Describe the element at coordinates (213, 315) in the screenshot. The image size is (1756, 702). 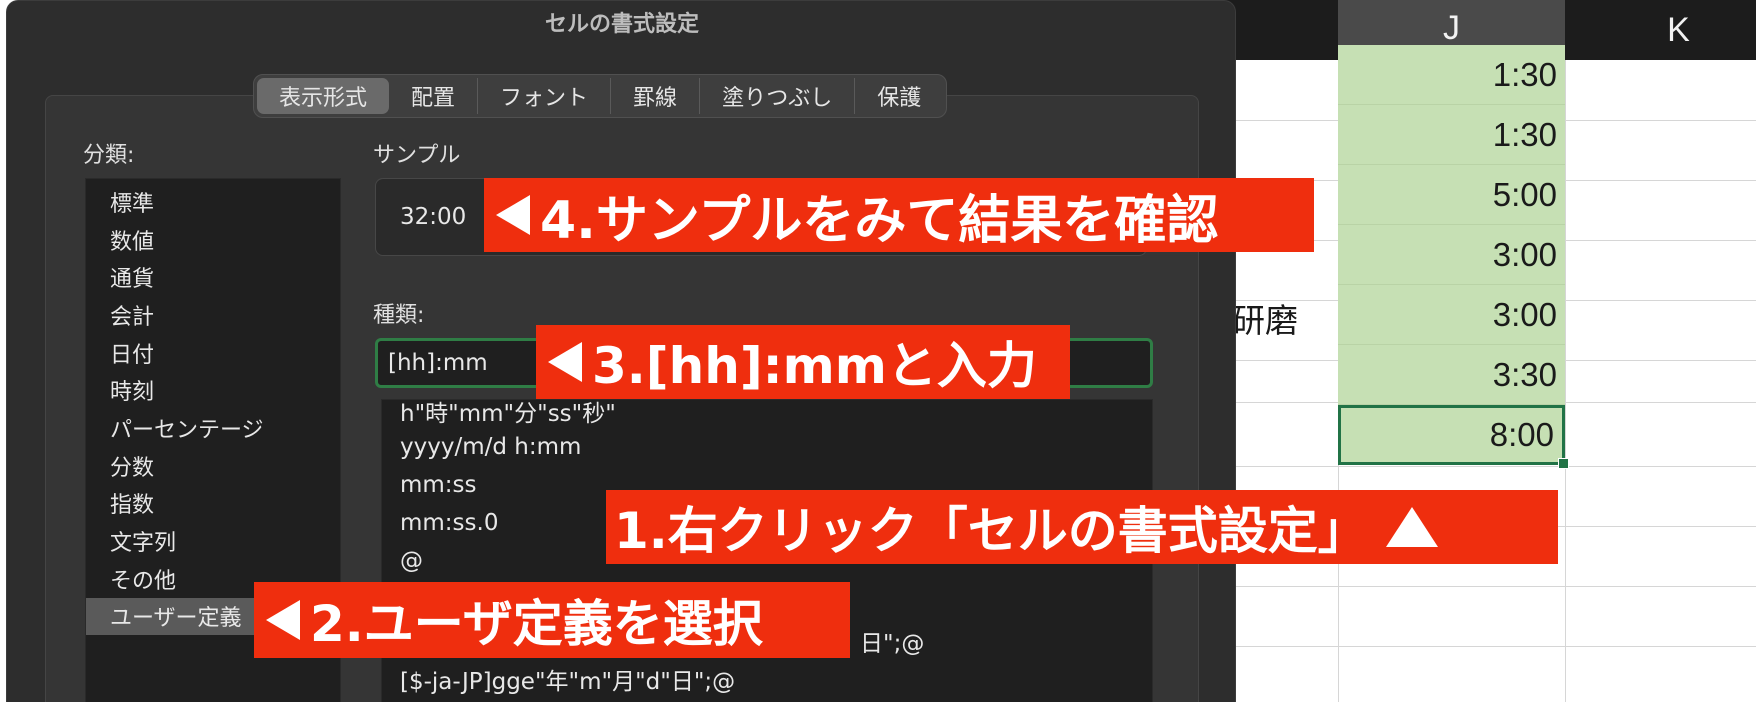
I see `category-item: 会計` at that location.